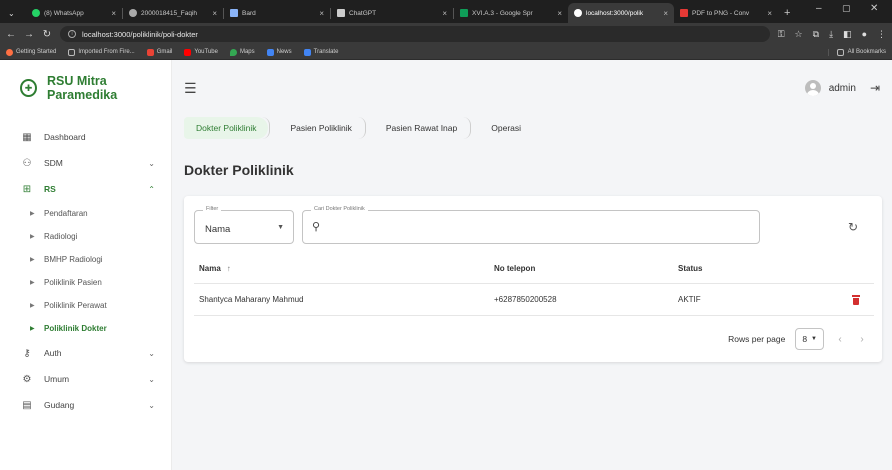  I want to click on breadcrumb-pasien-rawat-inap: Pasien Rawat Inap, so click(421, 128).